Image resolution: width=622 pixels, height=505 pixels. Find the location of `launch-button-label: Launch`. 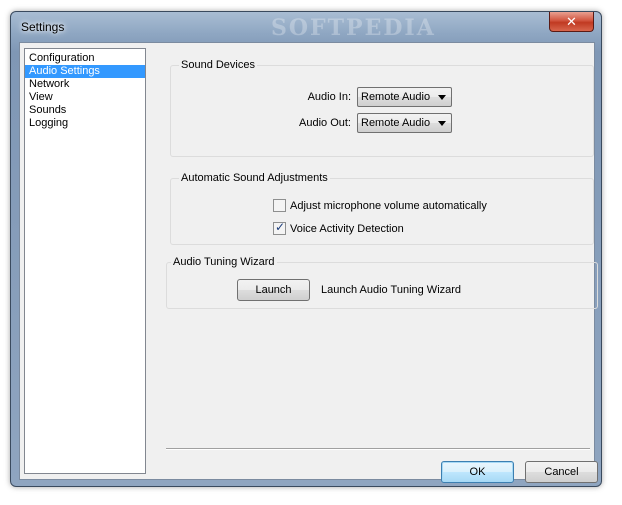

launch-button-label: Launch is located at coordinates (273, 290).